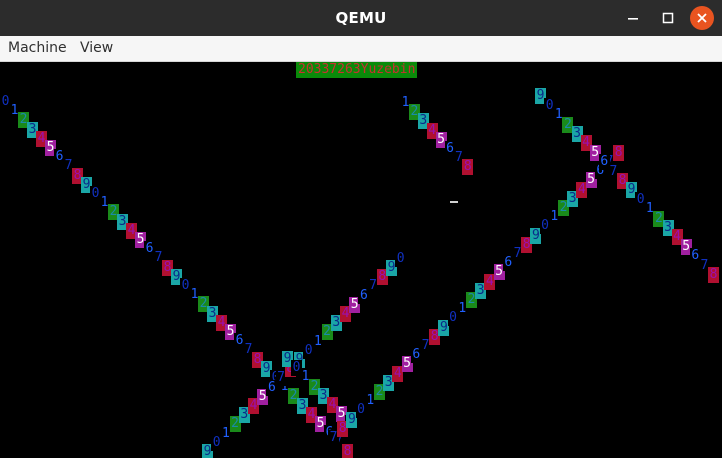  I want to click on screen-char: 0, so click(401, 258).